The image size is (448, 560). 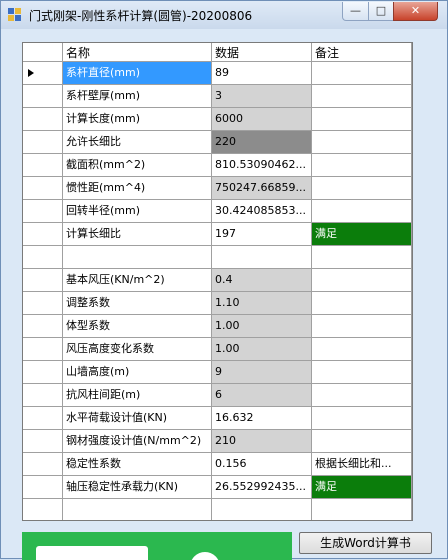 What do you see at coordinates (137, 326) in the screenshot?
I see `name-cell: 体型系数` at bounding box center [137, 326].